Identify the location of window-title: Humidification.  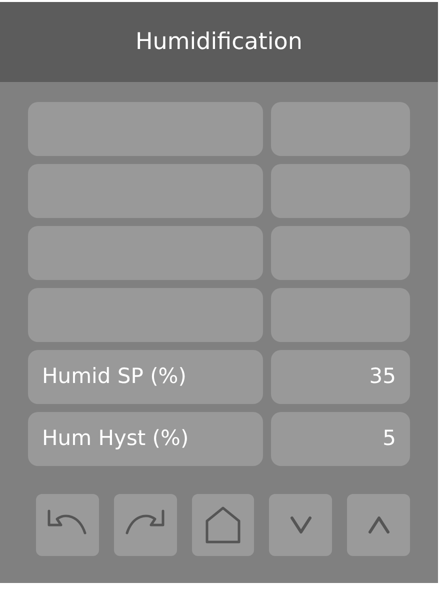
(219, 42).